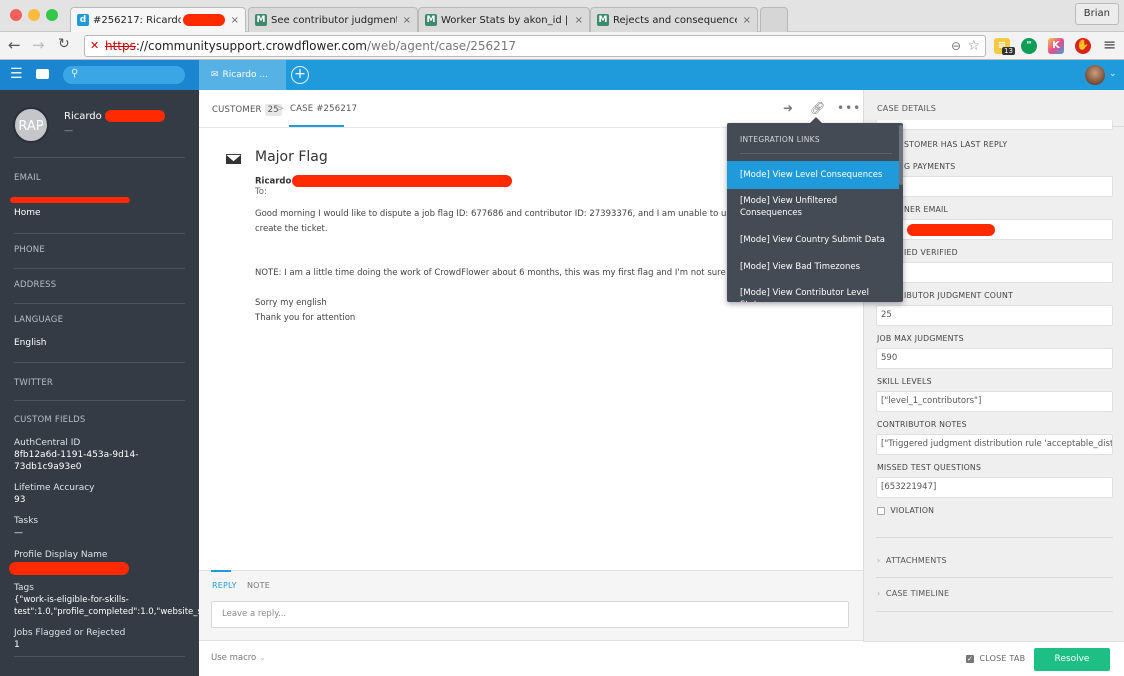  Describe the element at coordinates (881, 511) in the screenshot. I see `violation-checkbox` at that location.